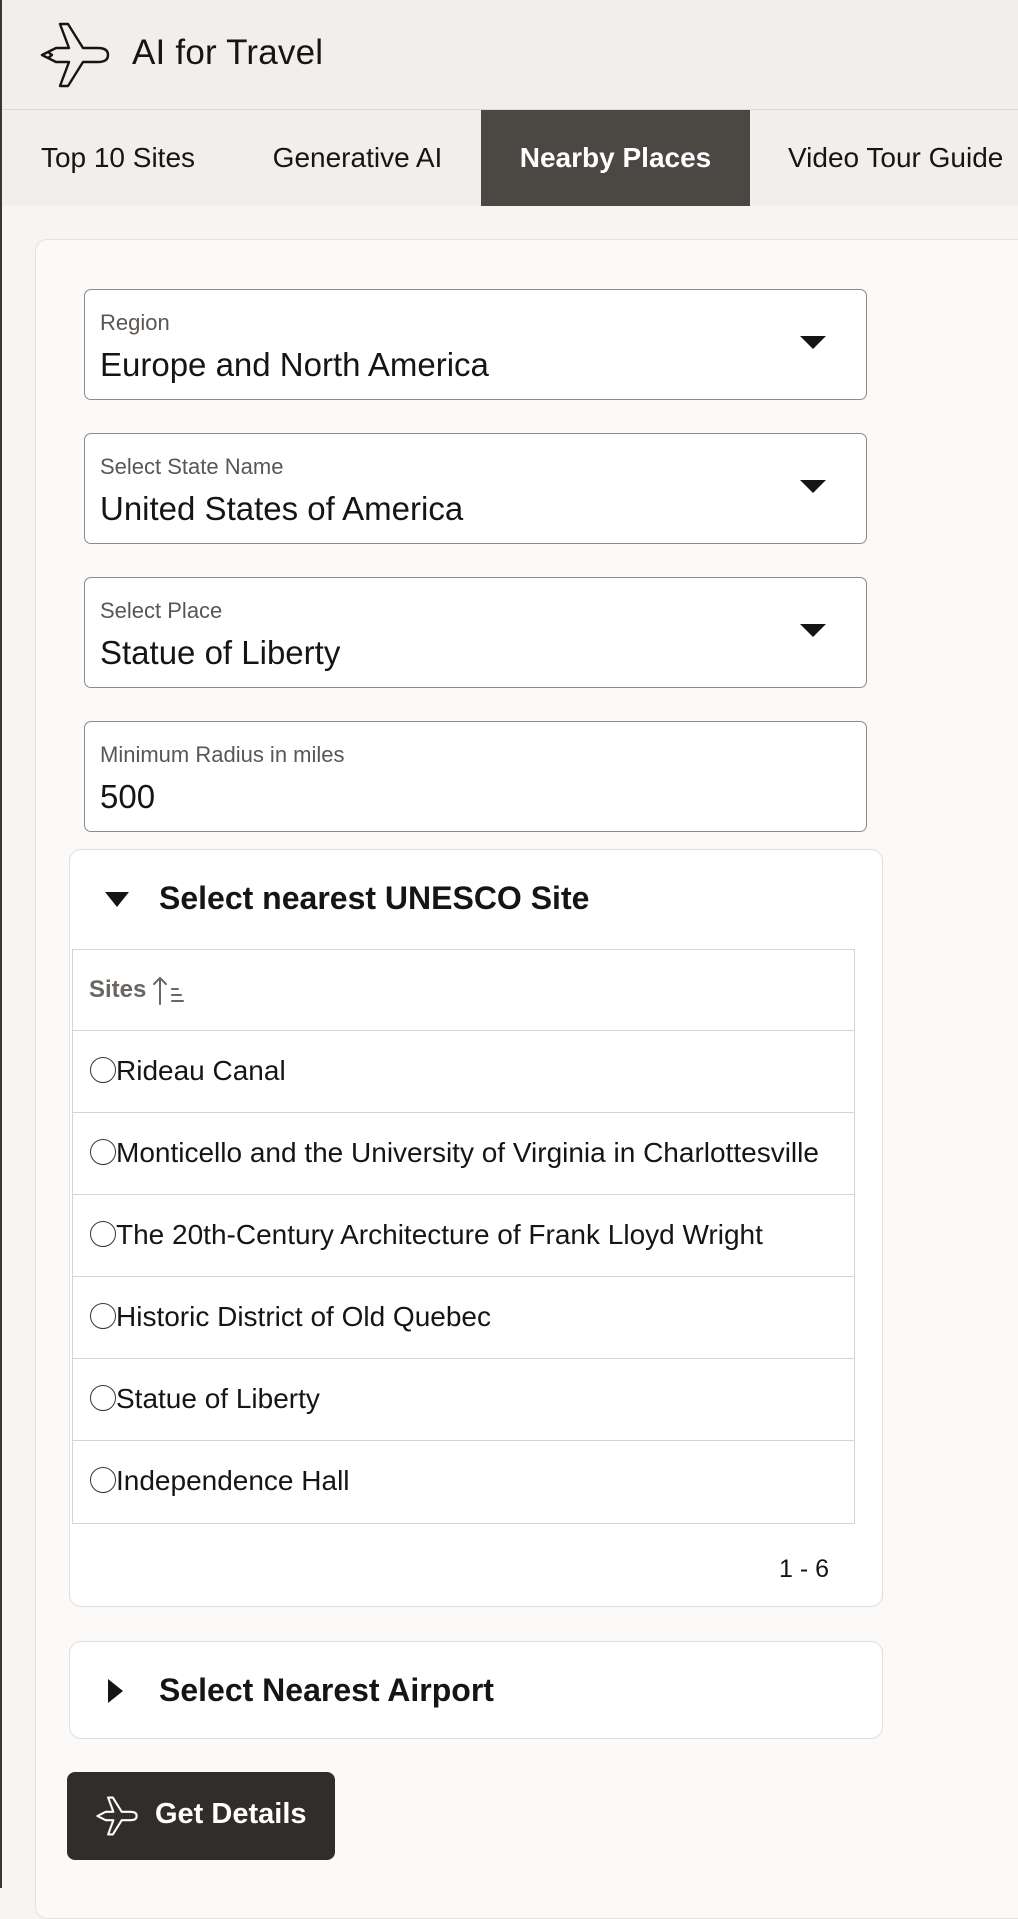  Describe the element at coordinates (115, 1691) in the screenshot. I see `expand-arrow-icon` at that location.